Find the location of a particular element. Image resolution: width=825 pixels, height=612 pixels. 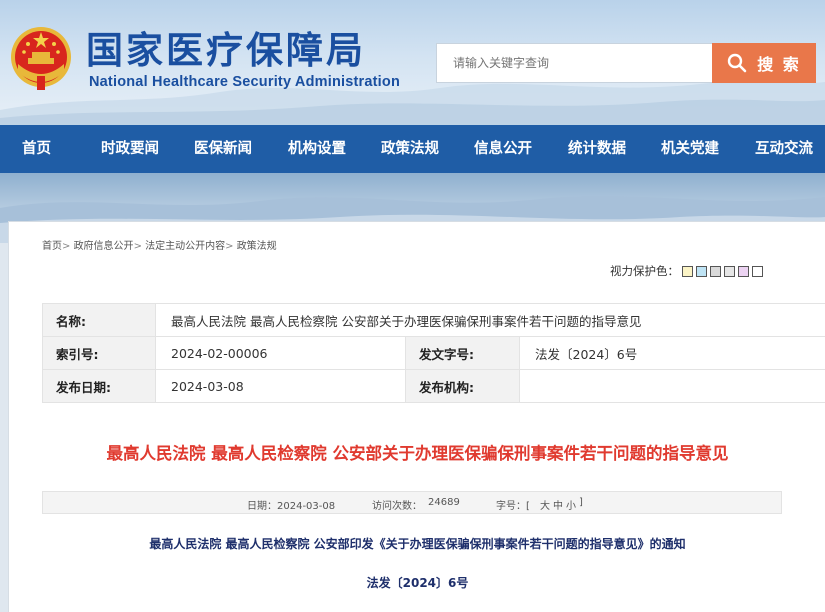

nav-item-information-disclosure: 信息公开 is located at coordinates (503, 149).